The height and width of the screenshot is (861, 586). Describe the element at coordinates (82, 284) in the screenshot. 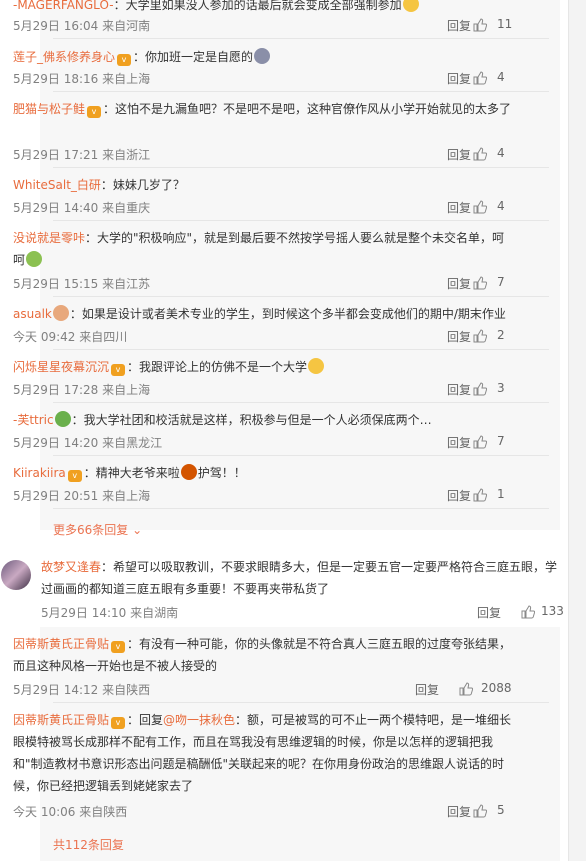

I see `timestamp: 5月29日 15:15 来自江苏` at that location.